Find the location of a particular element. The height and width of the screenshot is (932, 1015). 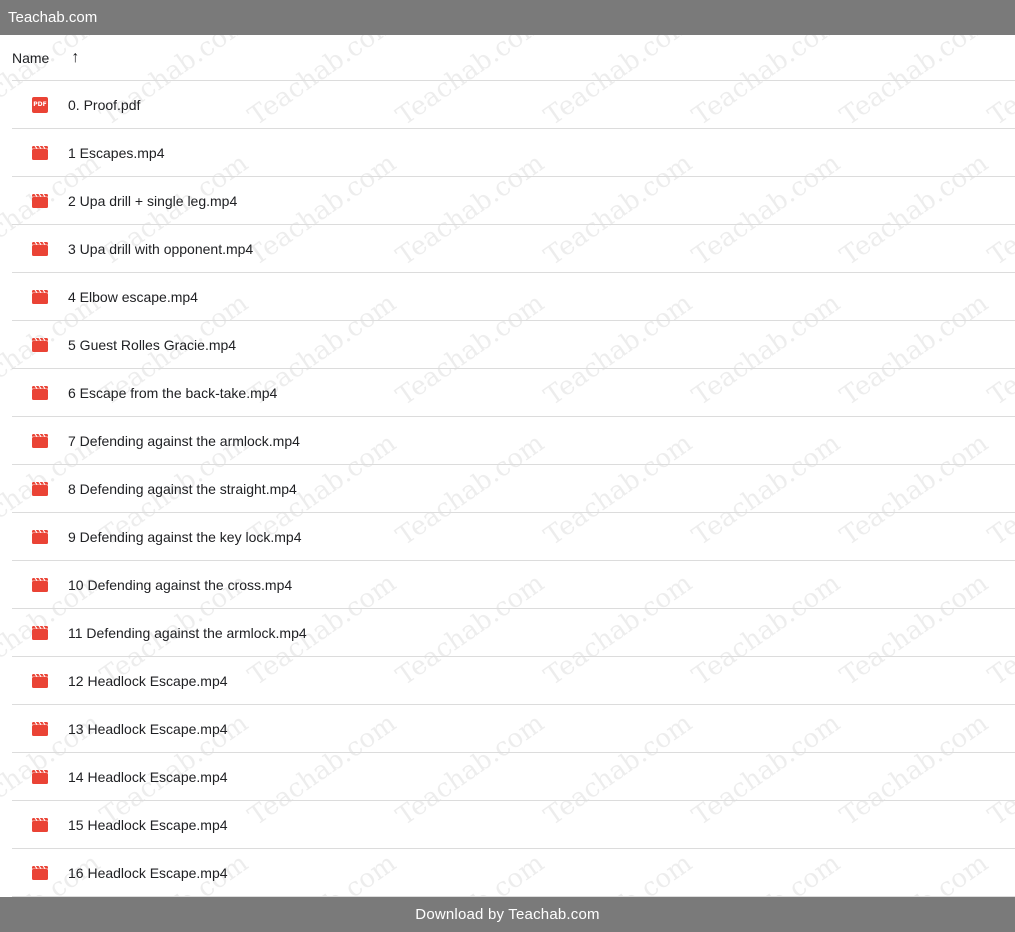

file-row: 2 Upa drill + single leg.mp4 is located at coordinates (513, 201).